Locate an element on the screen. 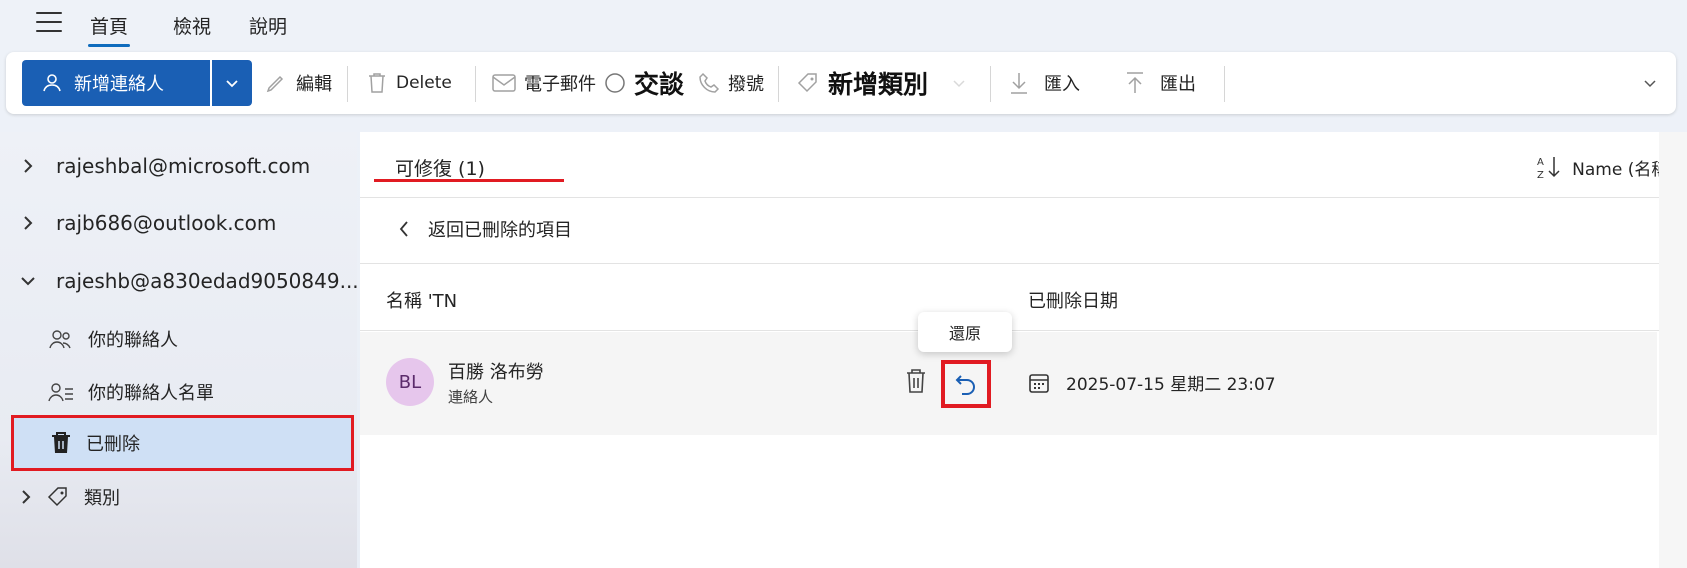  contact-type: 連絡人 is located at coordinates (471, 397).